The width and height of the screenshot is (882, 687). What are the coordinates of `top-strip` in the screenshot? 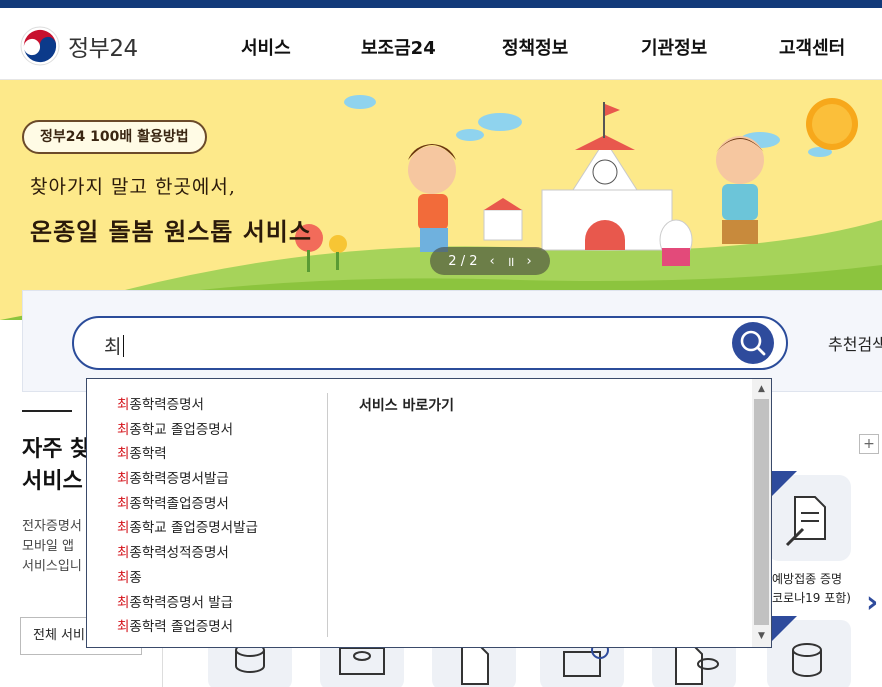 It's located at (441, 4).